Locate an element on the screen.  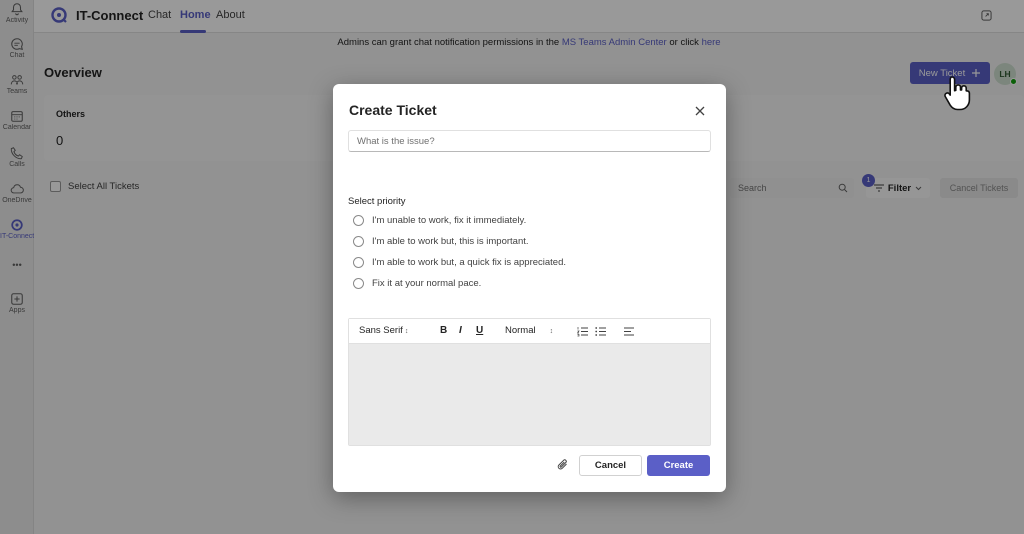
priority-option-normal: Fix it at your normal pace. is located at coordinates (417, 283).